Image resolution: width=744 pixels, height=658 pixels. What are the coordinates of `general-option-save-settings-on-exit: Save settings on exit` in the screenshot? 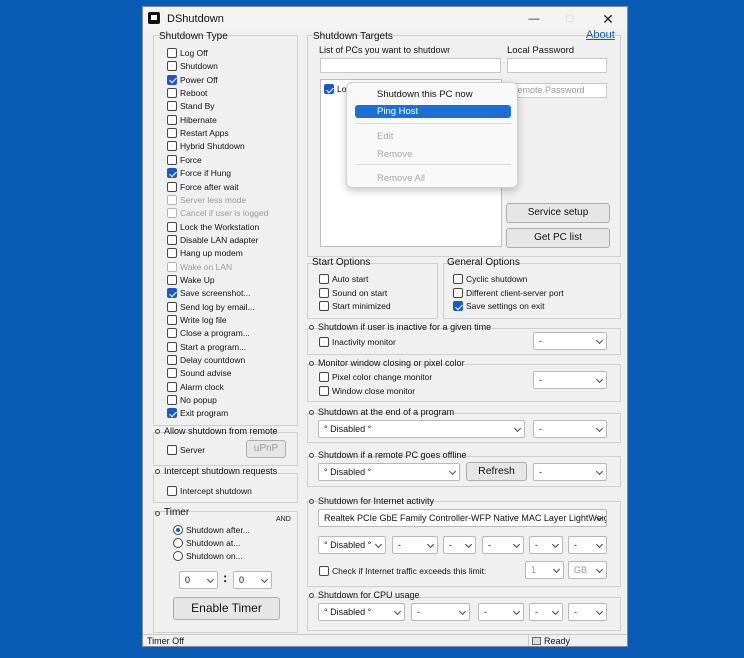 It's located at (498, 306).